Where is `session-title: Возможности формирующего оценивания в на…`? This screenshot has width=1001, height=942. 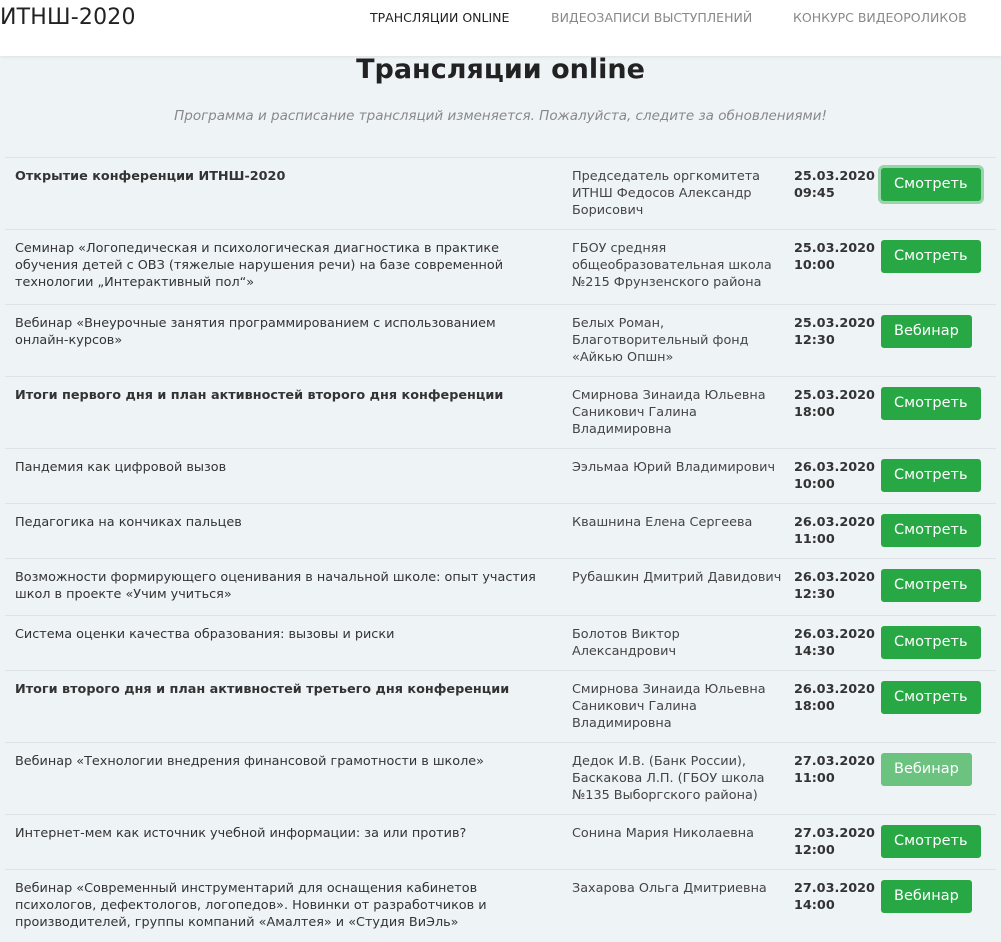 session-title: Возможности формирующего оценивания в на… is located at coordinates (275, 586).